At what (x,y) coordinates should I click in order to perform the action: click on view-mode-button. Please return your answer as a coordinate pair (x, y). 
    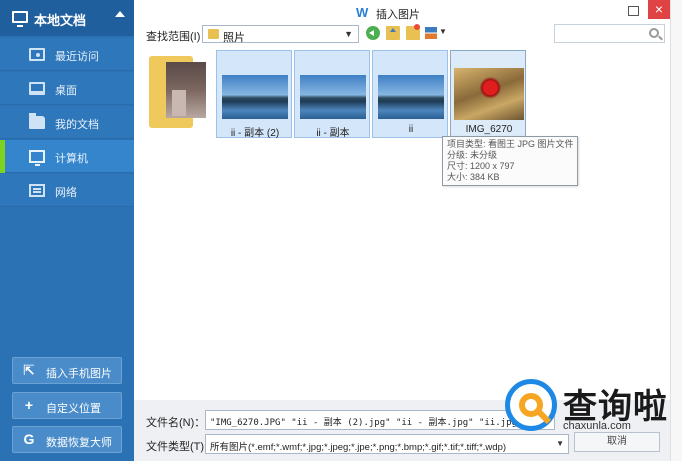
    Looking at the image, I should click on (431, 33).